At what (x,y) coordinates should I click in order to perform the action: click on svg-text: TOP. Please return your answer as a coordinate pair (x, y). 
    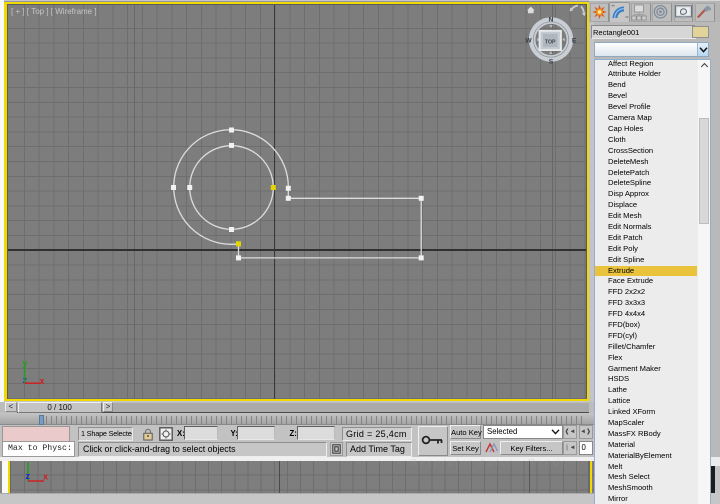
    Looking at the image, I should click on (550, 42).